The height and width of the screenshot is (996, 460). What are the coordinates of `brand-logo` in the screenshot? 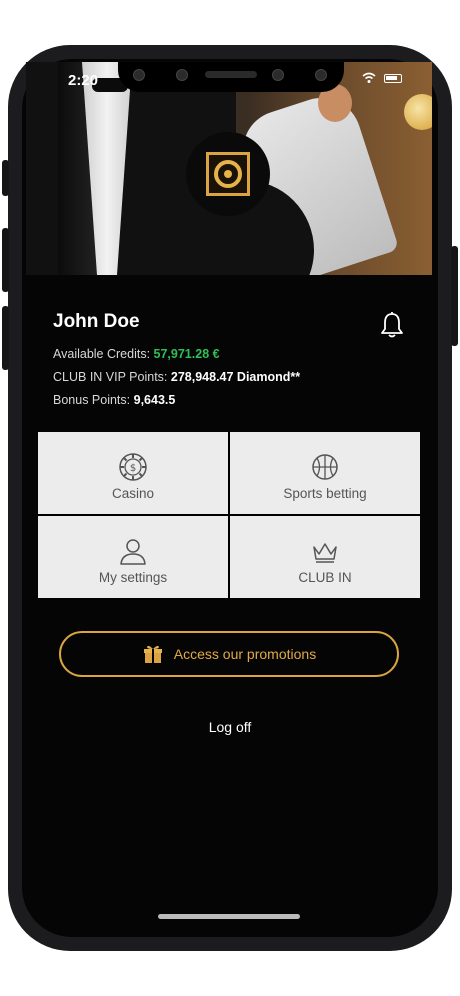 It's located at (228, 174).